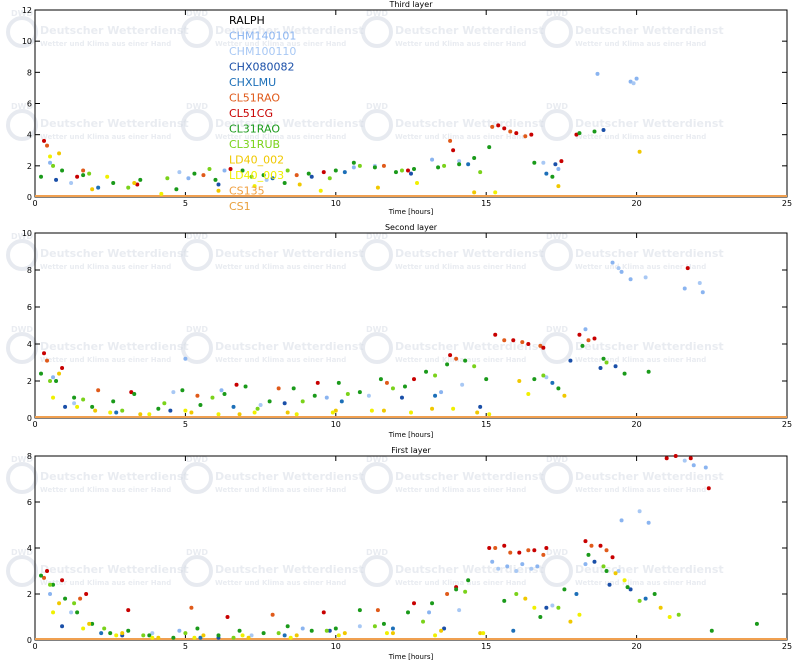 Image resolution: width=800 pixels, height=665 pixels. I want to click on legend-entry: CS1, so click(240, 206).